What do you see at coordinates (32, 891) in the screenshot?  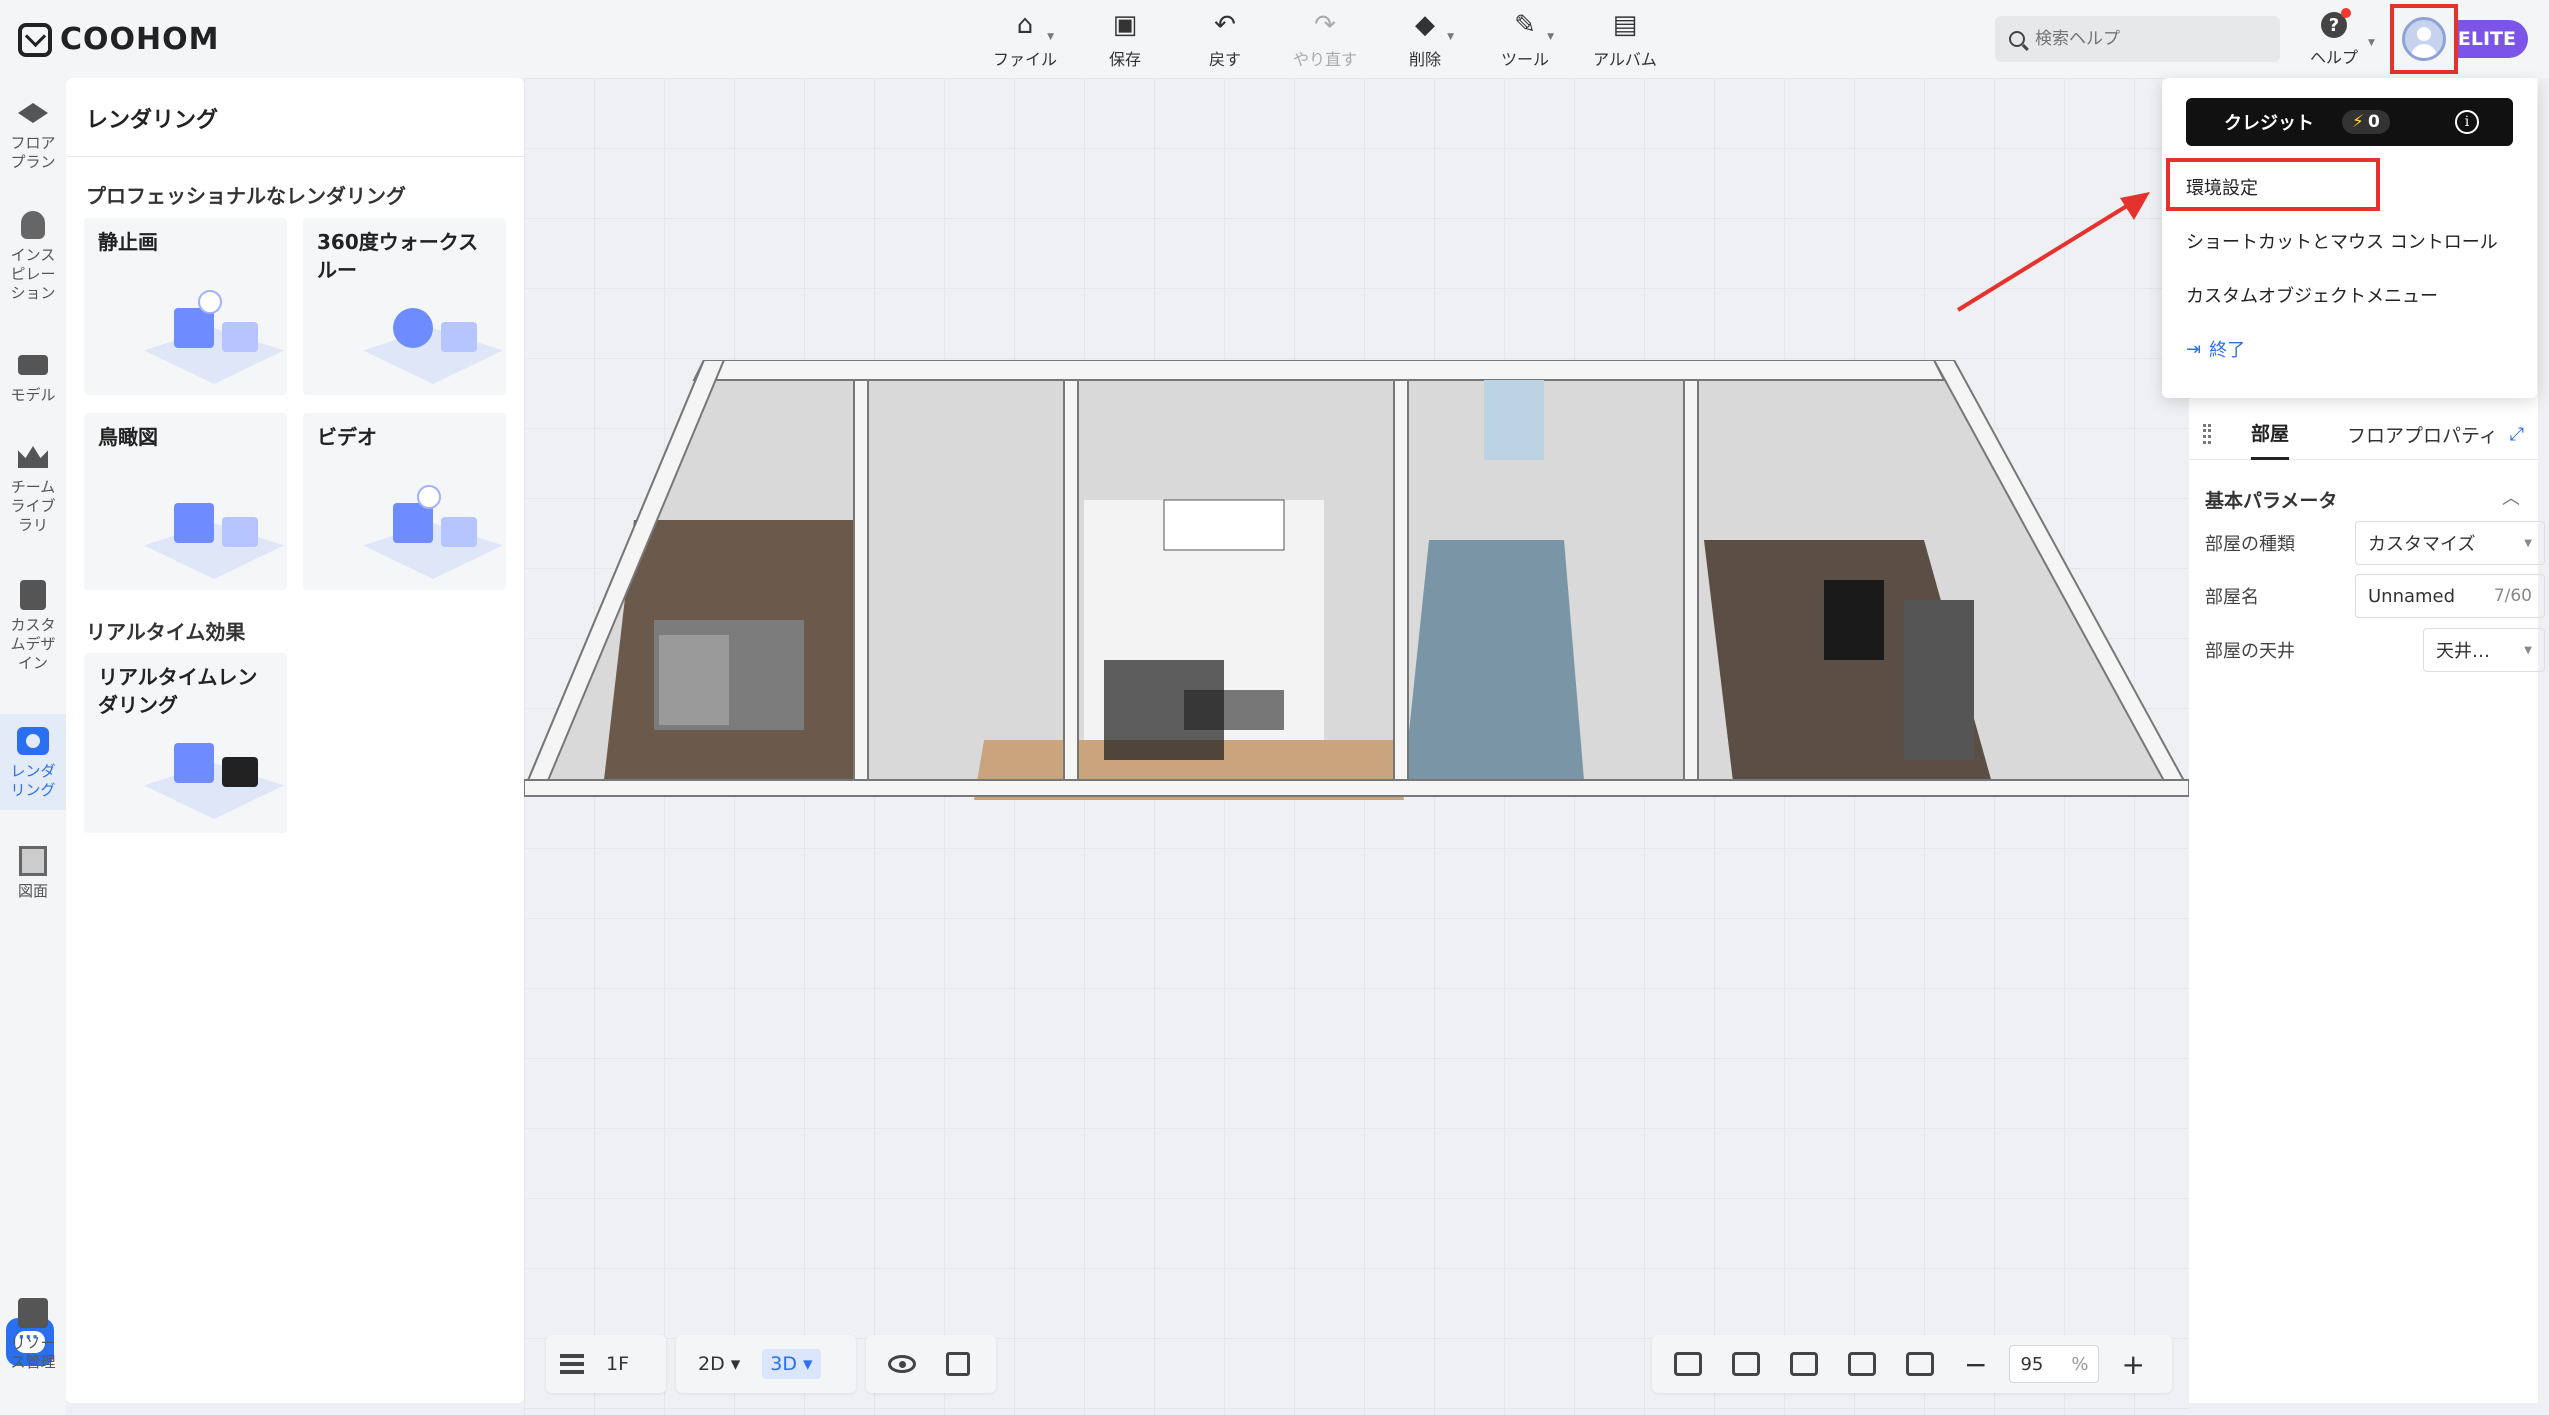 I see `sidebar-item-label: 図面` at bounding box center [32, 891].